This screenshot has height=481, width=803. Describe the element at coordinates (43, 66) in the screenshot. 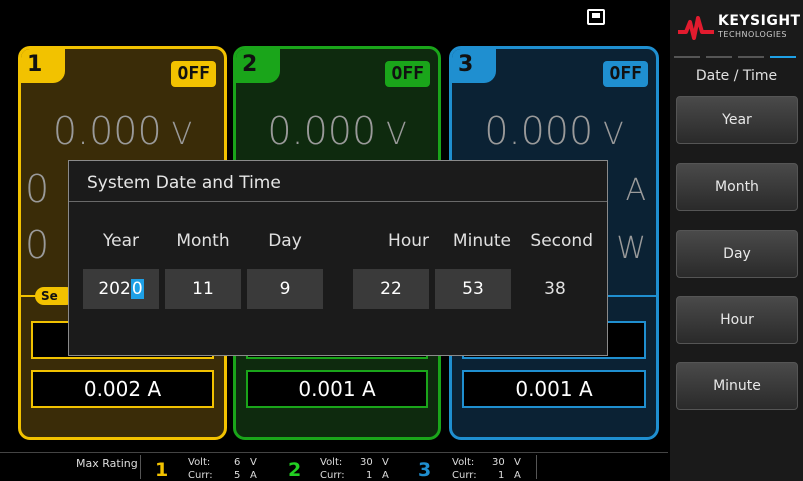

I see `channel-1-number: 1` at that location.